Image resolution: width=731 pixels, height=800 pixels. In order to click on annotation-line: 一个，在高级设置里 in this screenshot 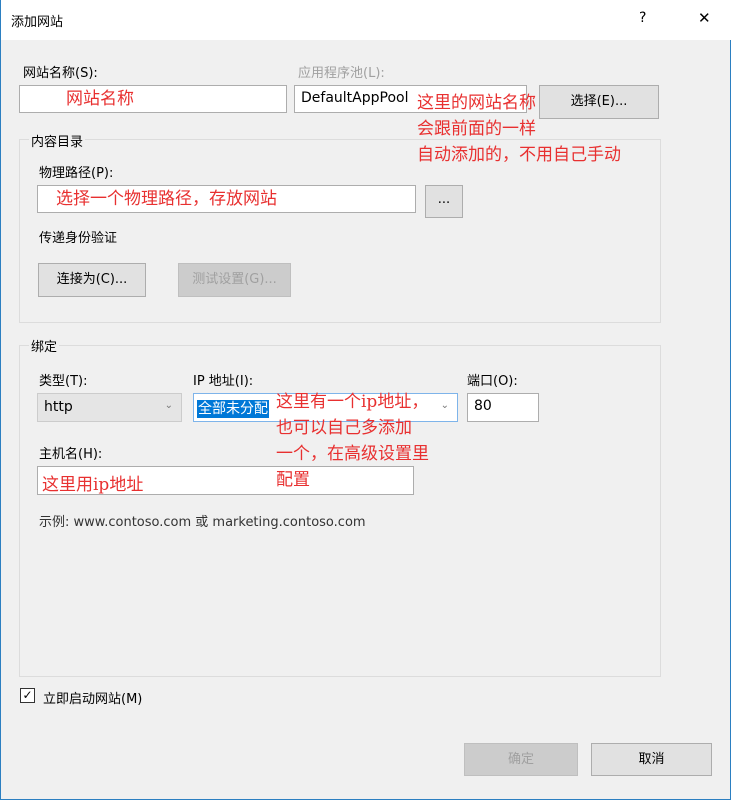, I will do `click(352, 454)`.